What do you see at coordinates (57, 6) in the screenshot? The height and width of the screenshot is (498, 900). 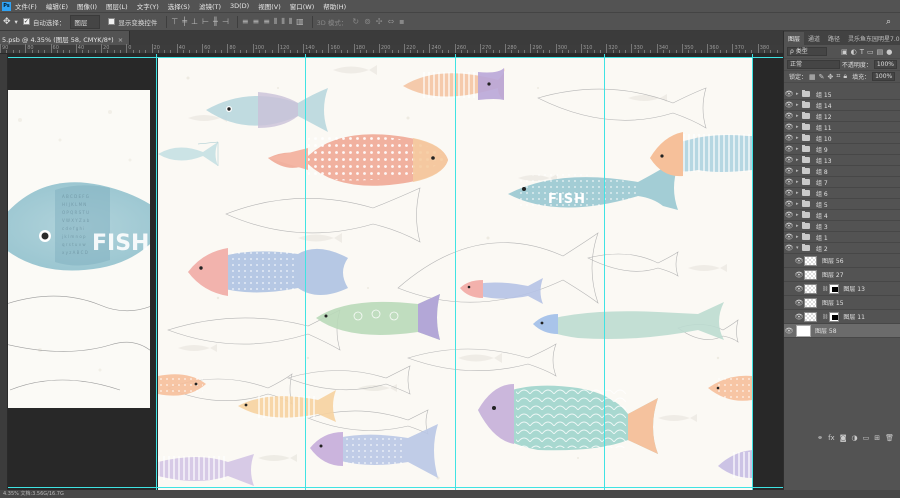 I see `menu-edit: 编辑(E)` at bounding box center [57, 6].